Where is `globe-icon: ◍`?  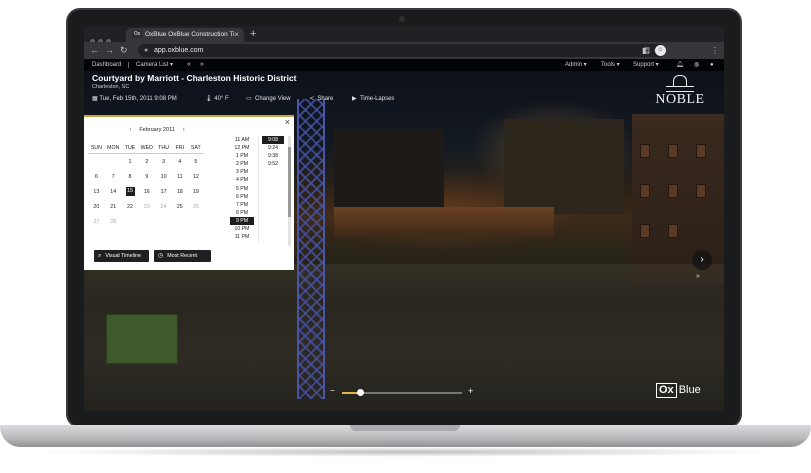
globe-icon: ◍ is located at coordinates (696, 65).